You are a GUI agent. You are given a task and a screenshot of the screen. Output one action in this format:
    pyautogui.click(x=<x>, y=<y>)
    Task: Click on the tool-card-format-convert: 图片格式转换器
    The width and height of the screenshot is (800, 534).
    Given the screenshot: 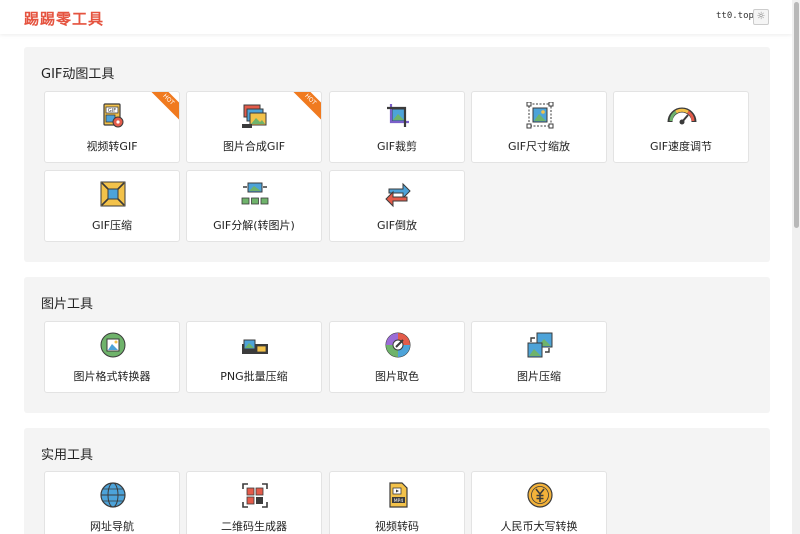 What is the action you would take?
    pyautogui.click(x=112, y=357)
    